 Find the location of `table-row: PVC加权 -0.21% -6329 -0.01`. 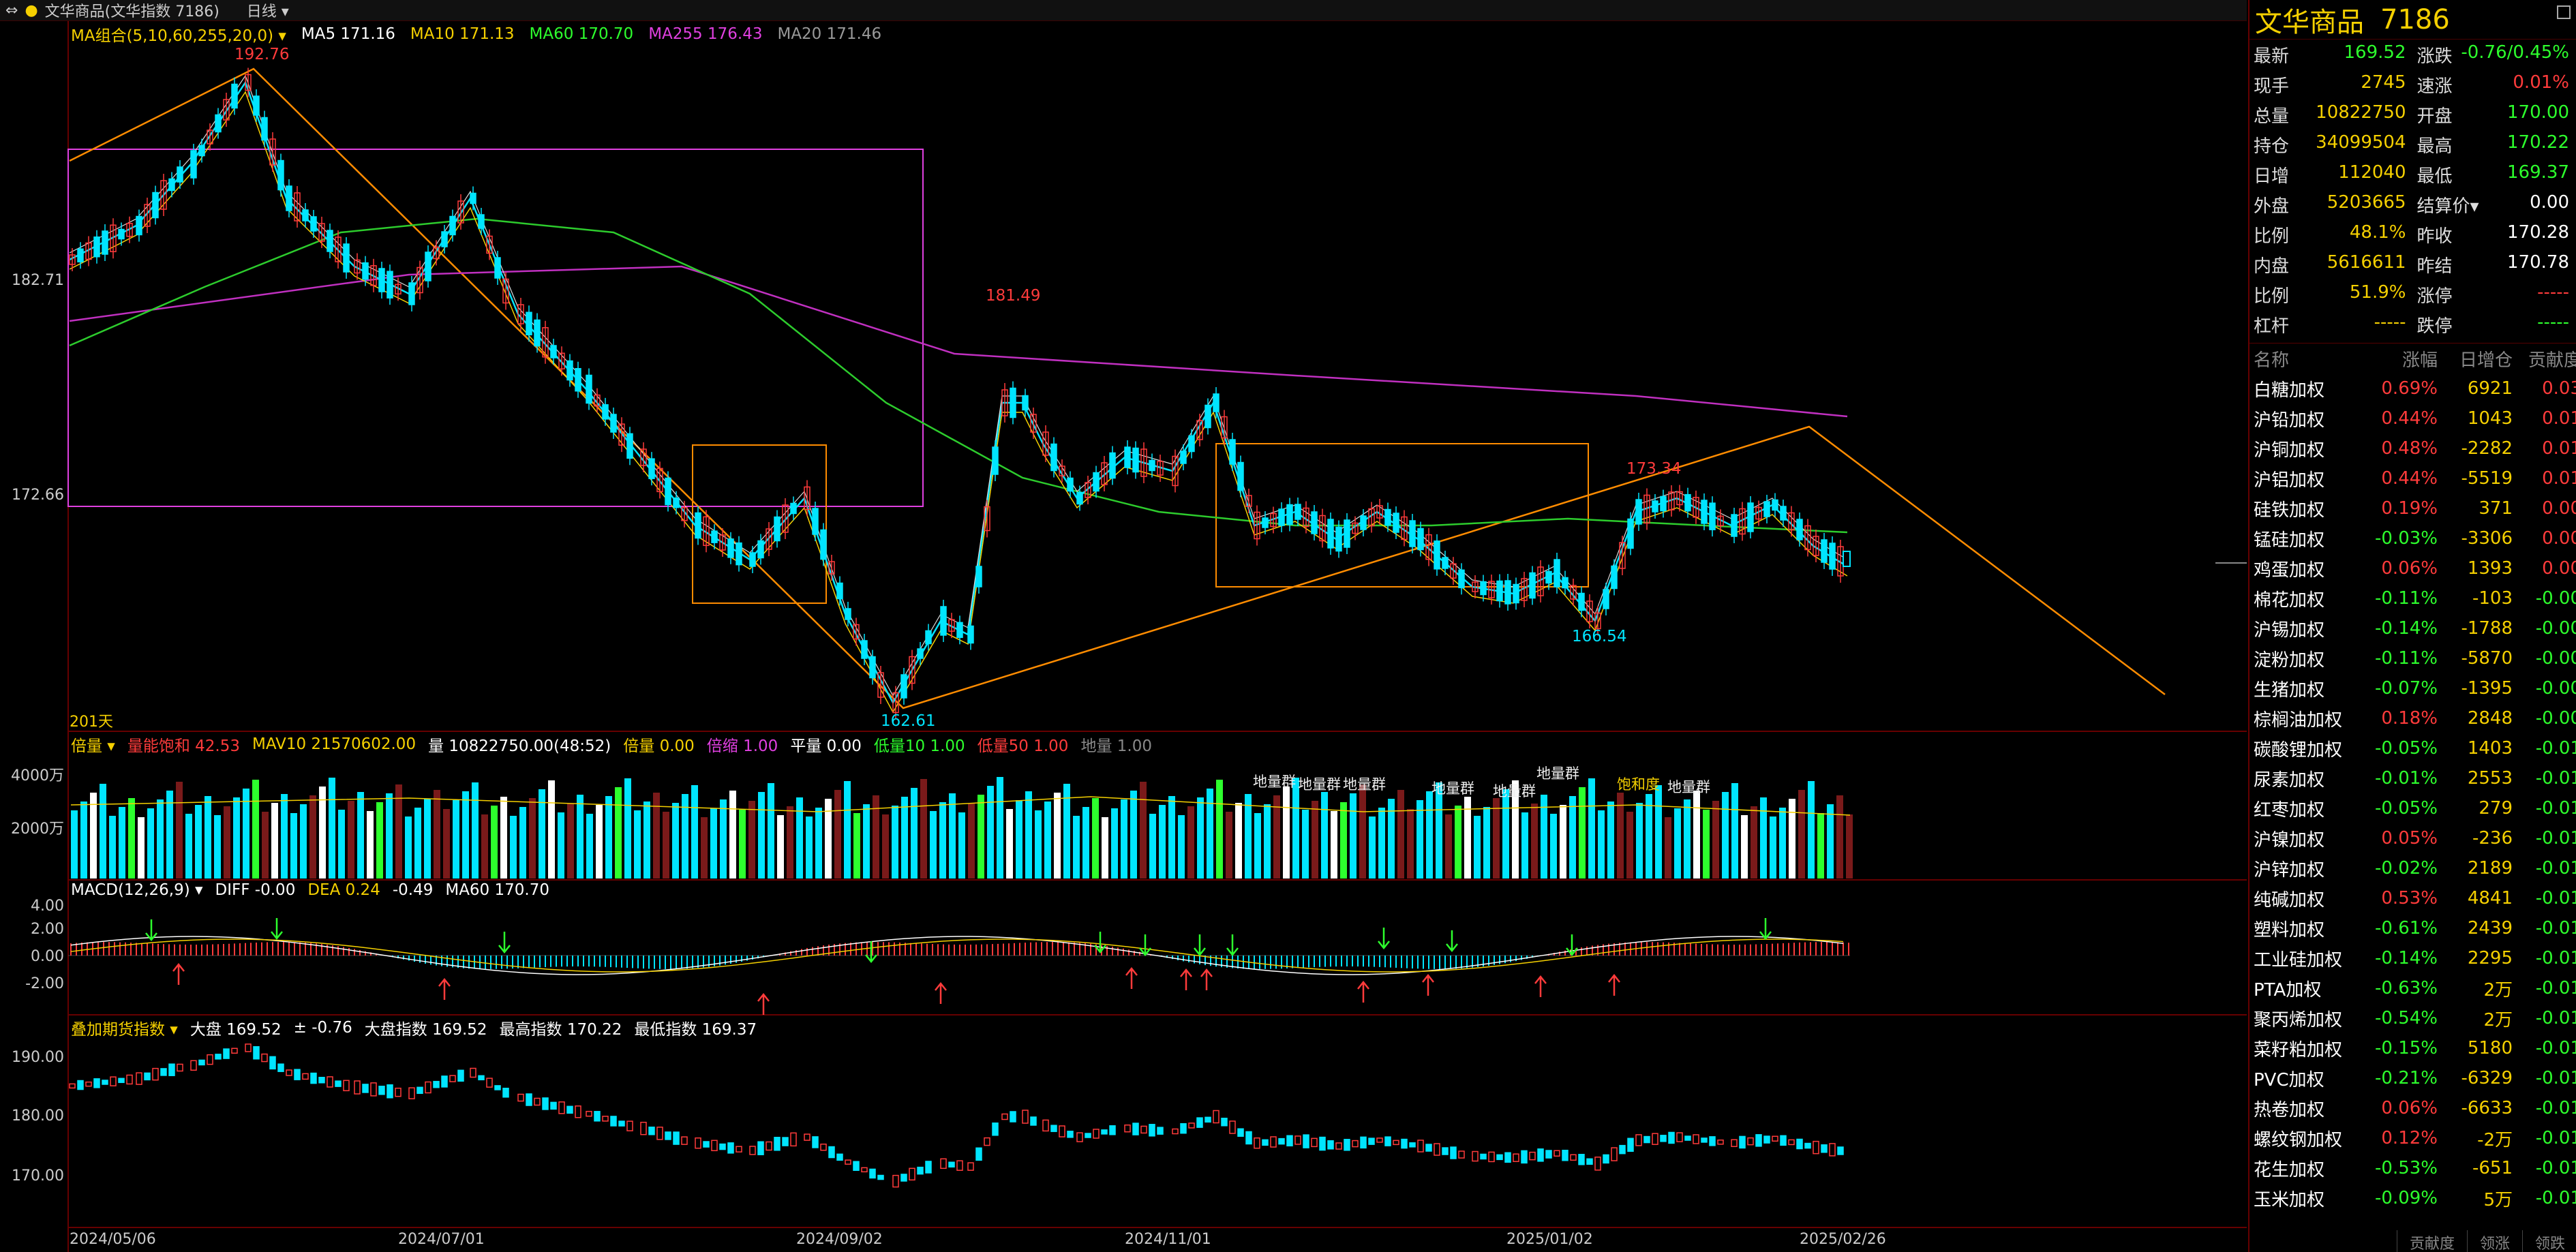

table-row: PVC加权 -0.21% -6329 -0.01 is located at coordinates (2412, 1078).